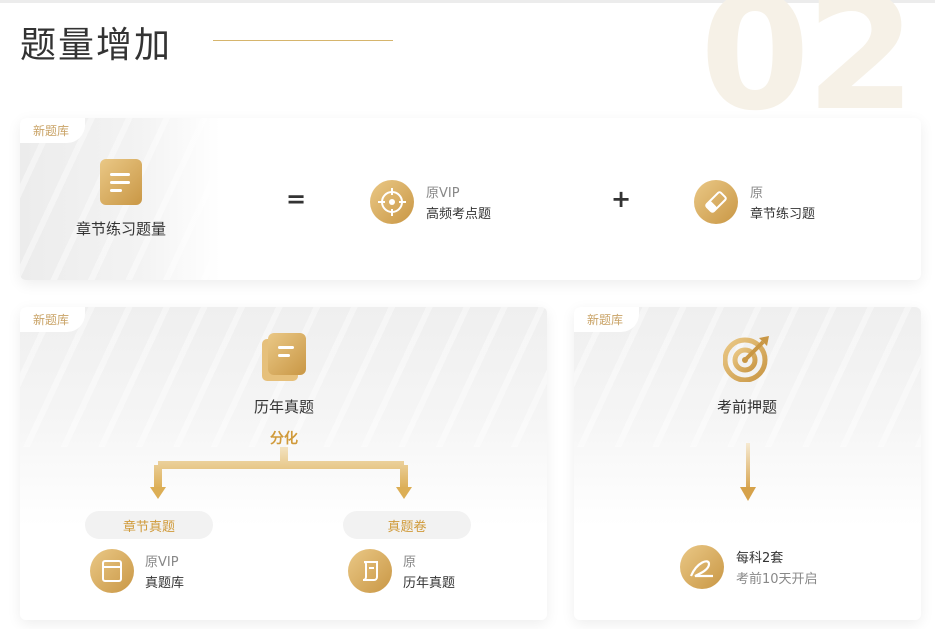  Describe the element at coordinates (783, 214) in the screenshot. I see `item2-line2: 章节练习题` at that location.